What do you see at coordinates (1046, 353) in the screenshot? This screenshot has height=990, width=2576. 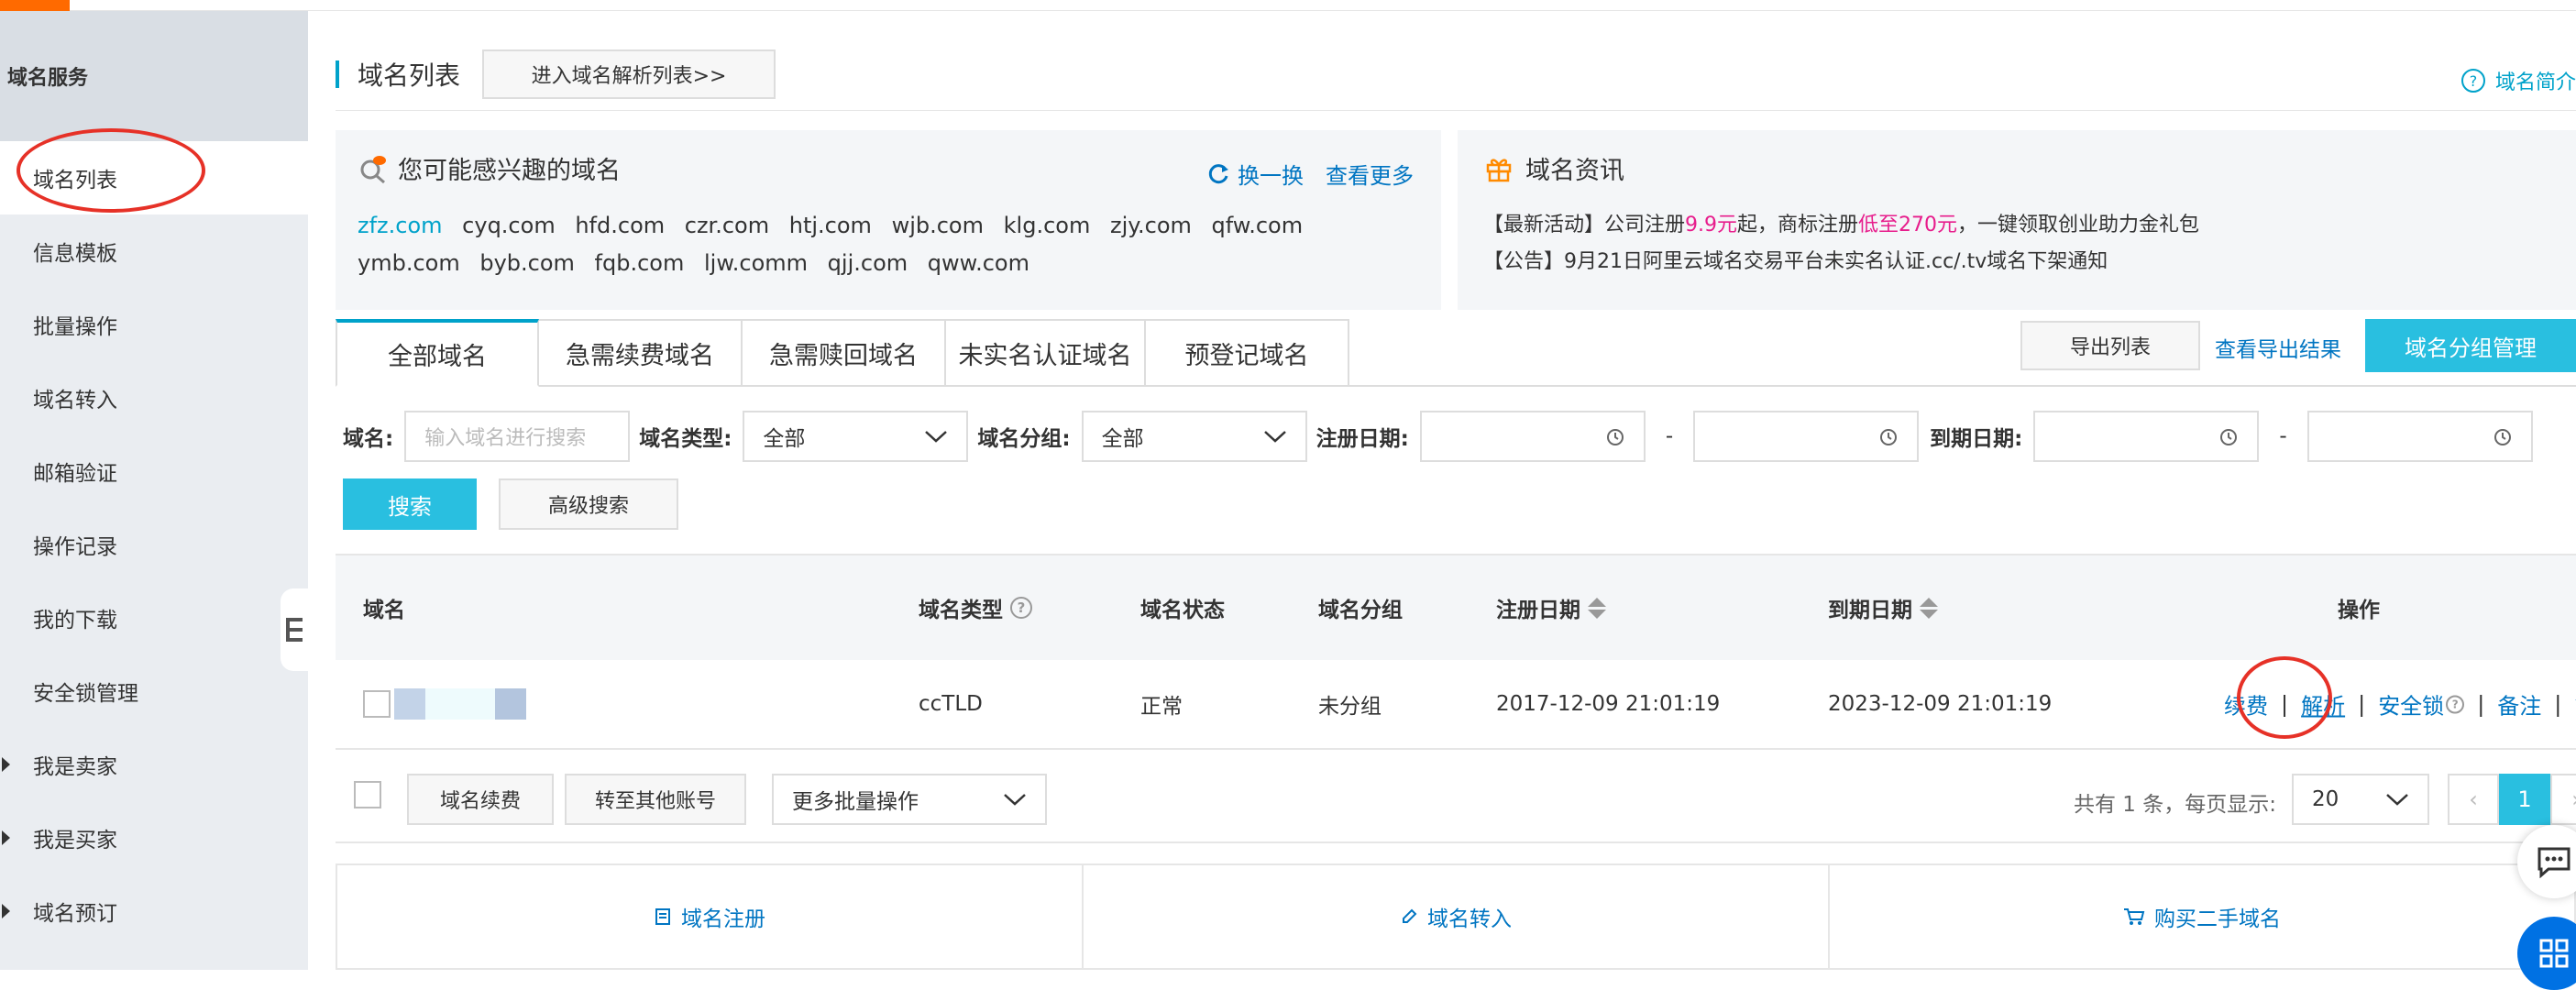 I see `tab-unverified: 未实名认证域名` at bounding box center [1046, 353].